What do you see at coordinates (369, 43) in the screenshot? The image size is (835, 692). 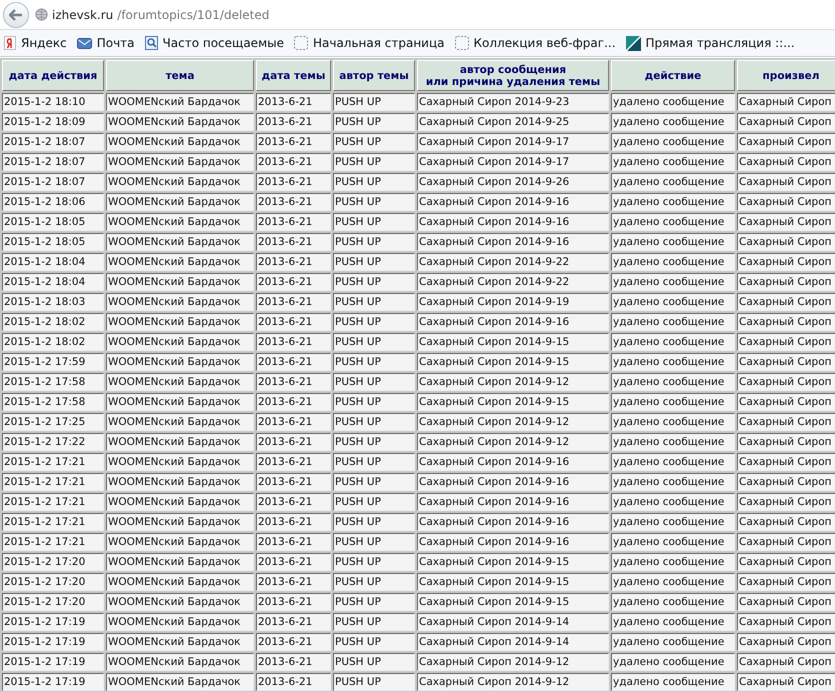 I see `bookmark-link: Начальная страница` at bounding box center [369, 43].